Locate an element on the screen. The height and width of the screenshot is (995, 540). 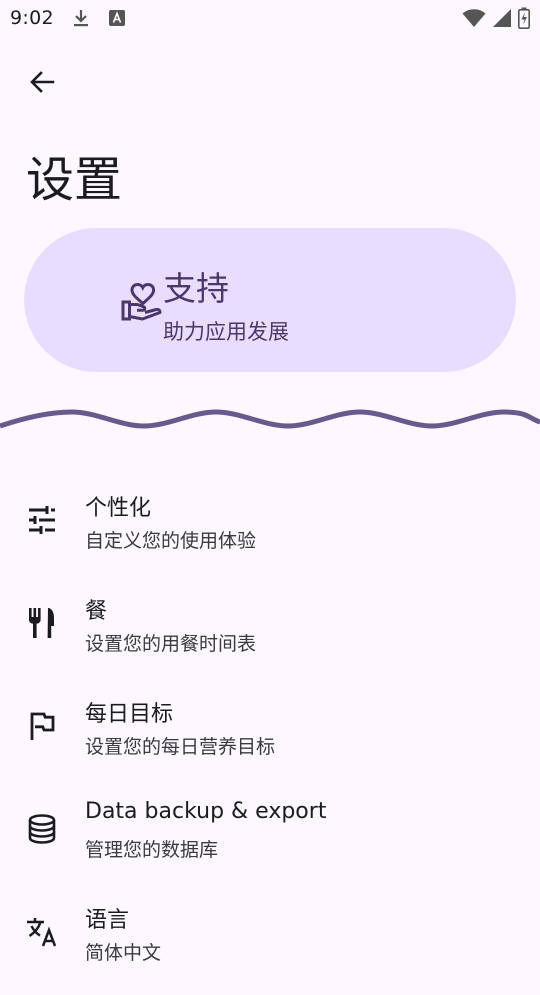
flag-icon is located at coordinates (42, 726).